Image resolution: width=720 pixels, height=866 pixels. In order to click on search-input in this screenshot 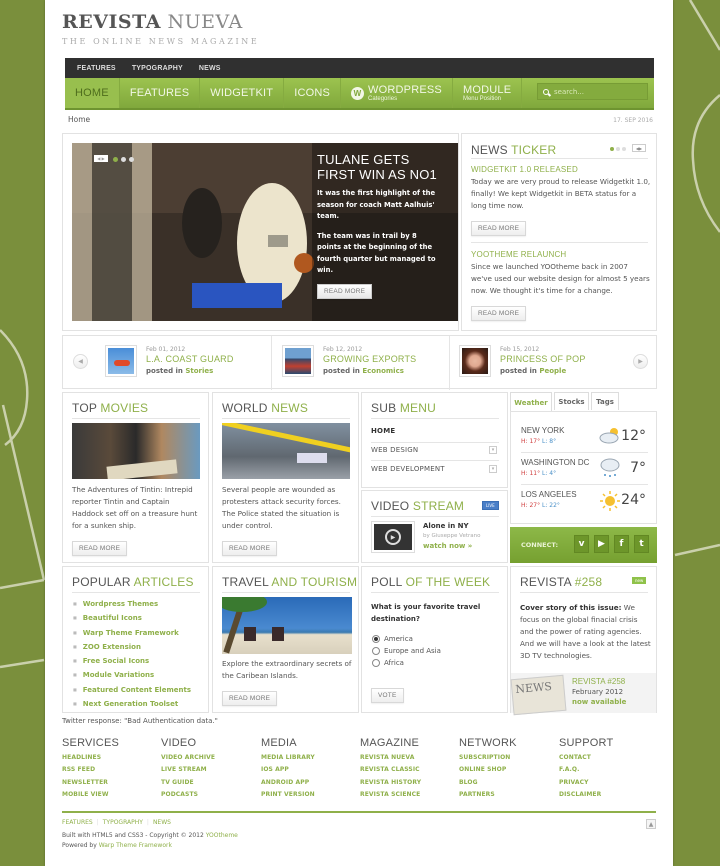, I will do `click(596, 91)`.